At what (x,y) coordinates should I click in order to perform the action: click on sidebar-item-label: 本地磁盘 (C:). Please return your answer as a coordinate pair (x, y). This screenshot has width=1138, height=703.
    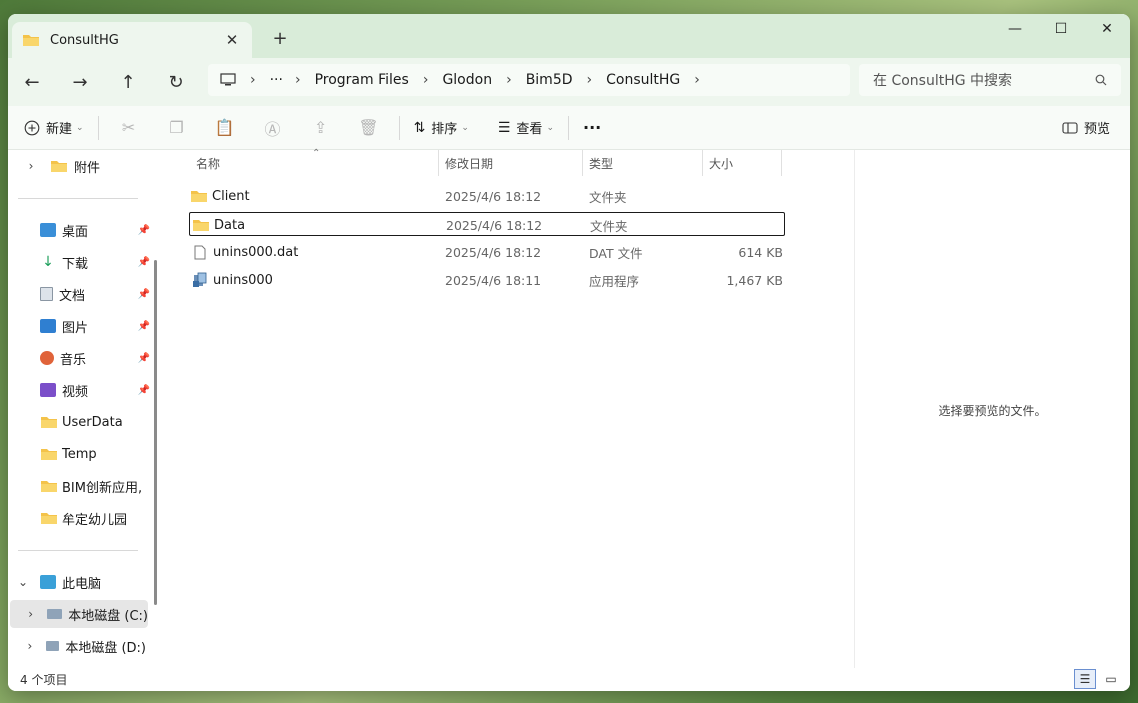
    Looking at the image, I should click on (108, 616).